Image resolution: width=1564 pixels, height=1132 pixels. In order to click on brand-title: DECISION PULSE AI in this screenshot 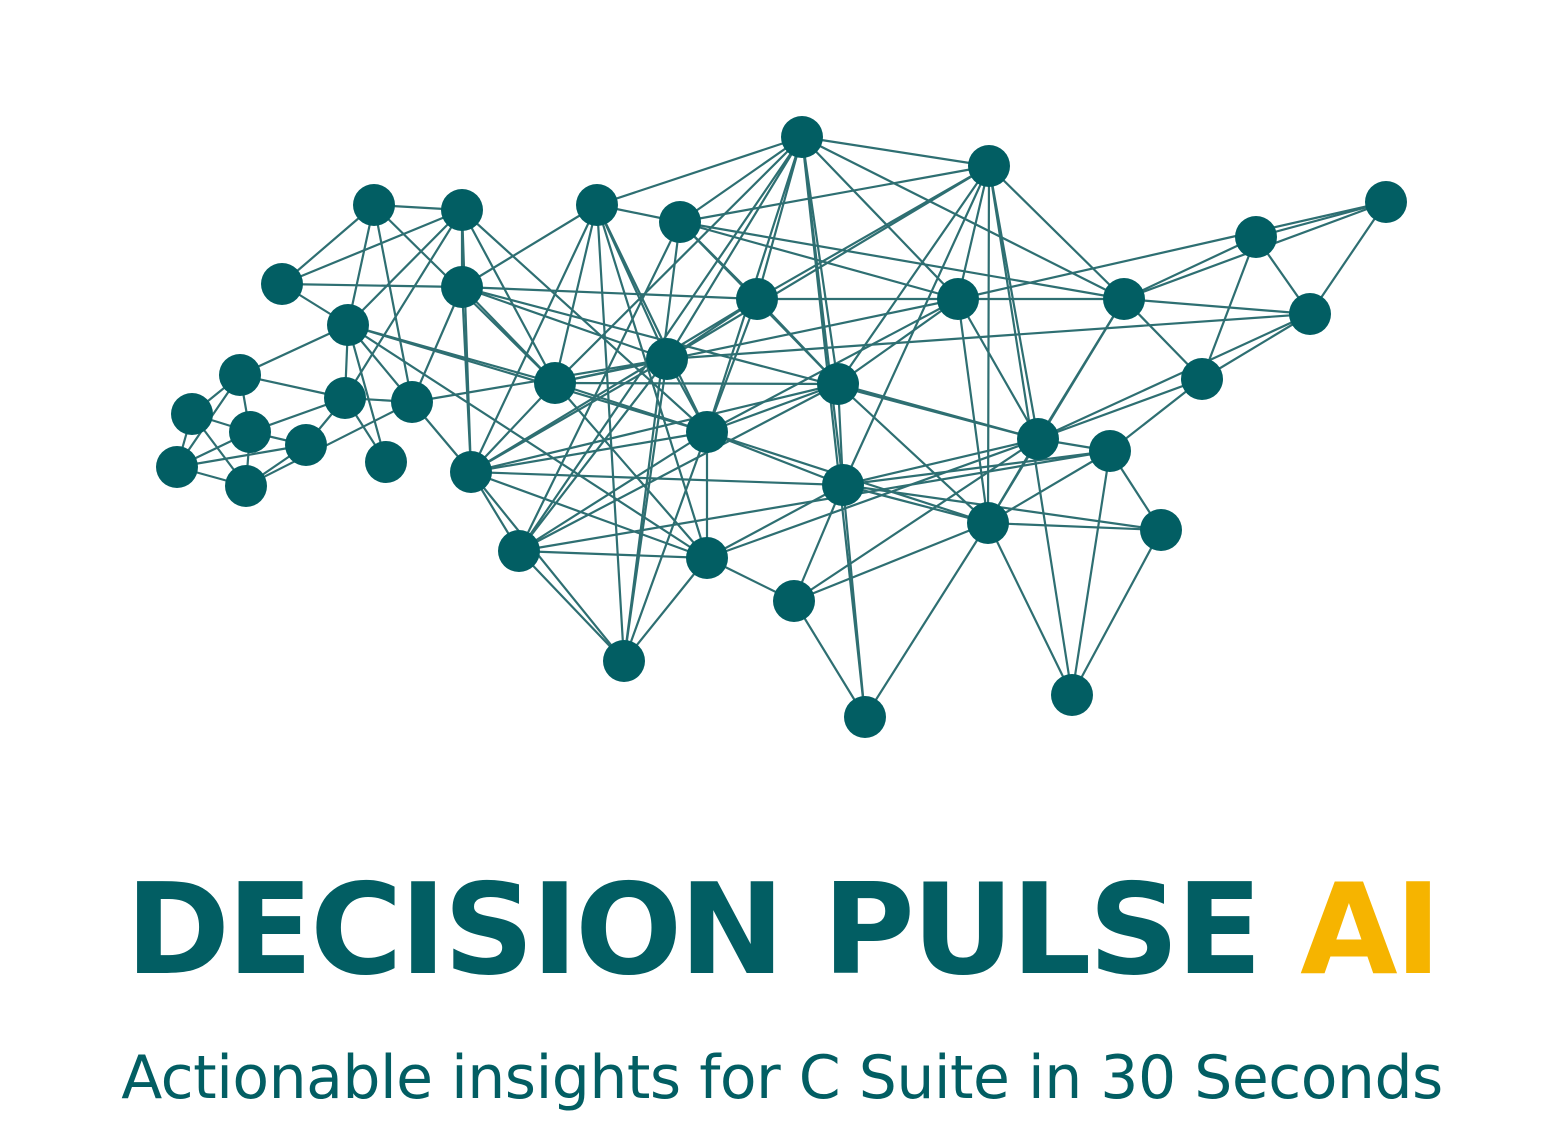, I will do `click(782, 930)`.